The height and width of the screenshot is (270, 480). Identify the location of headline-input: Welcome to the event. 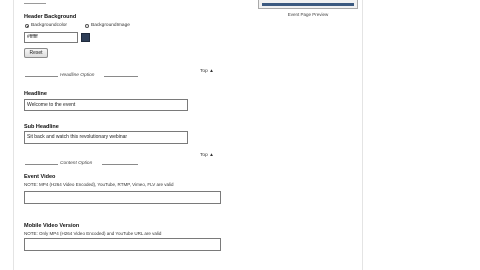
(106, 105).